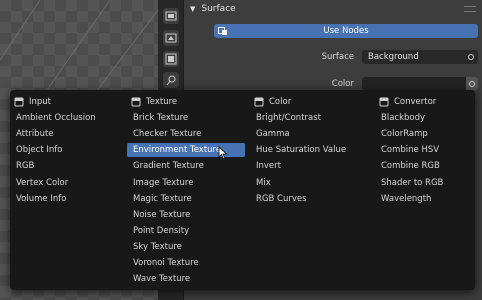  What do you see at coordinates (309, 150) in the screenshot?
I see `menu-item-hue-saturation-value: Hue Saturation Value` at bounding box center [309, 150].